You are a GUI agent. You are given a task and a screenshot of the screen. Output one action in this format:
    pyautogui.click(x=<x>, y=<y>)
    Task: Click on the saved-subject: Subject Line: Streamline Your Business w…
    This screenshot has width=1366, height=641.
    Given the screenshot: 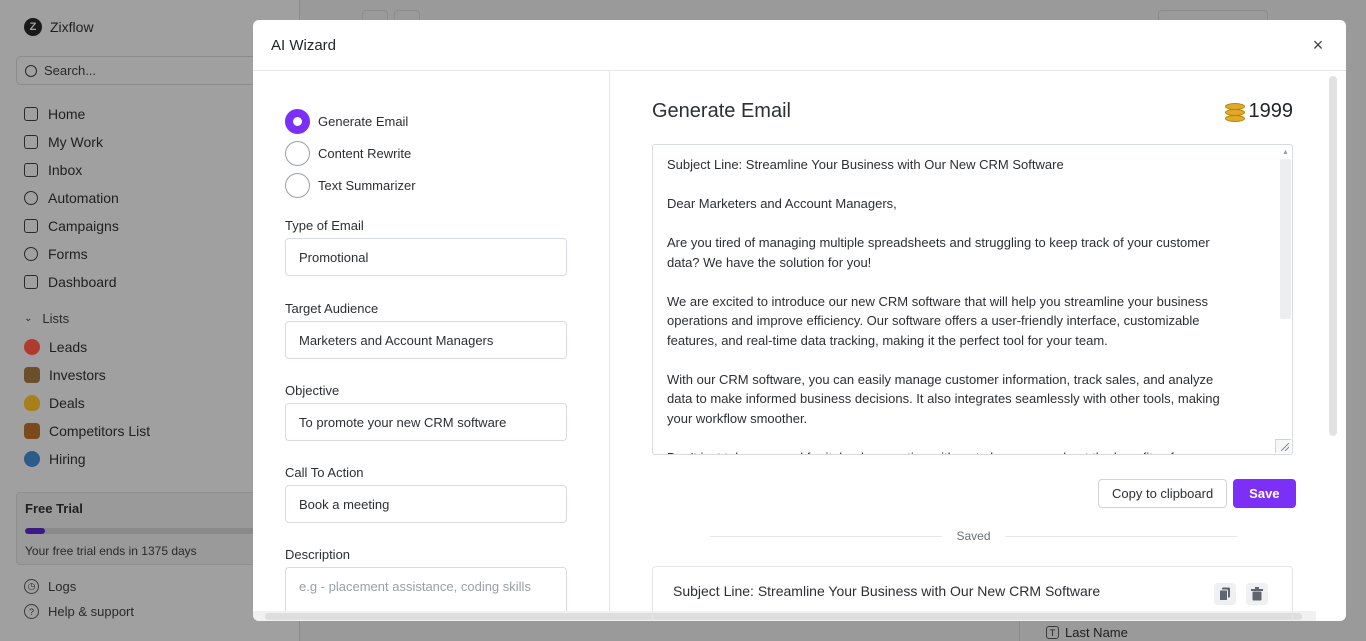 What is the action you would take?
    pyautogui.click(x=887, y=591)
    